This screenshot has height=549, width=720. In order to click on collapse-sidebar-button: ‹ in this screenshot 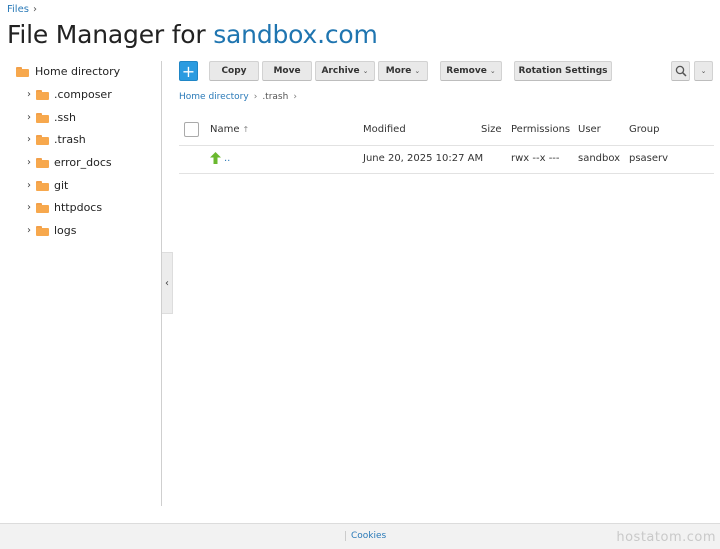, I will do `click(167, 283)`.